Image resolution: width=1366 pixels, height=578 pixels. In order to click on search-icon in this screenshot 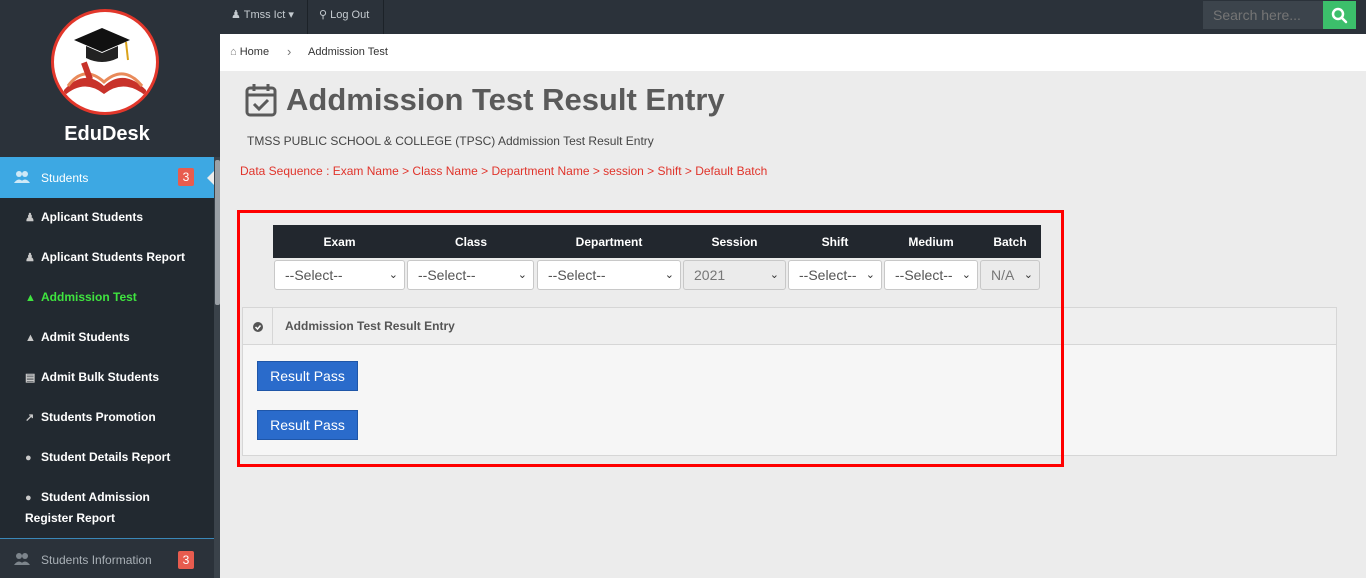, I will do `click(1339, 15)`.